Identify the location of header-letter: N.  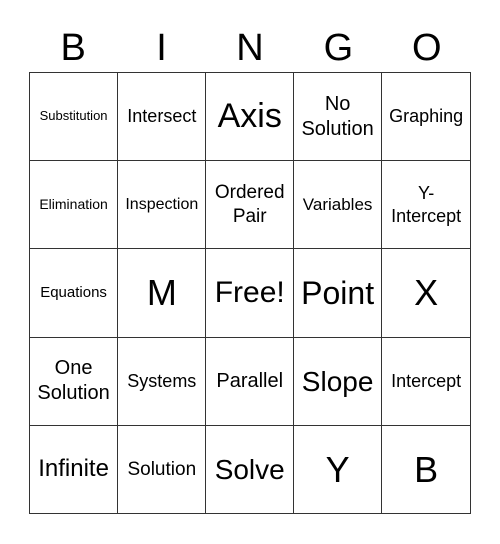
(250, 48).